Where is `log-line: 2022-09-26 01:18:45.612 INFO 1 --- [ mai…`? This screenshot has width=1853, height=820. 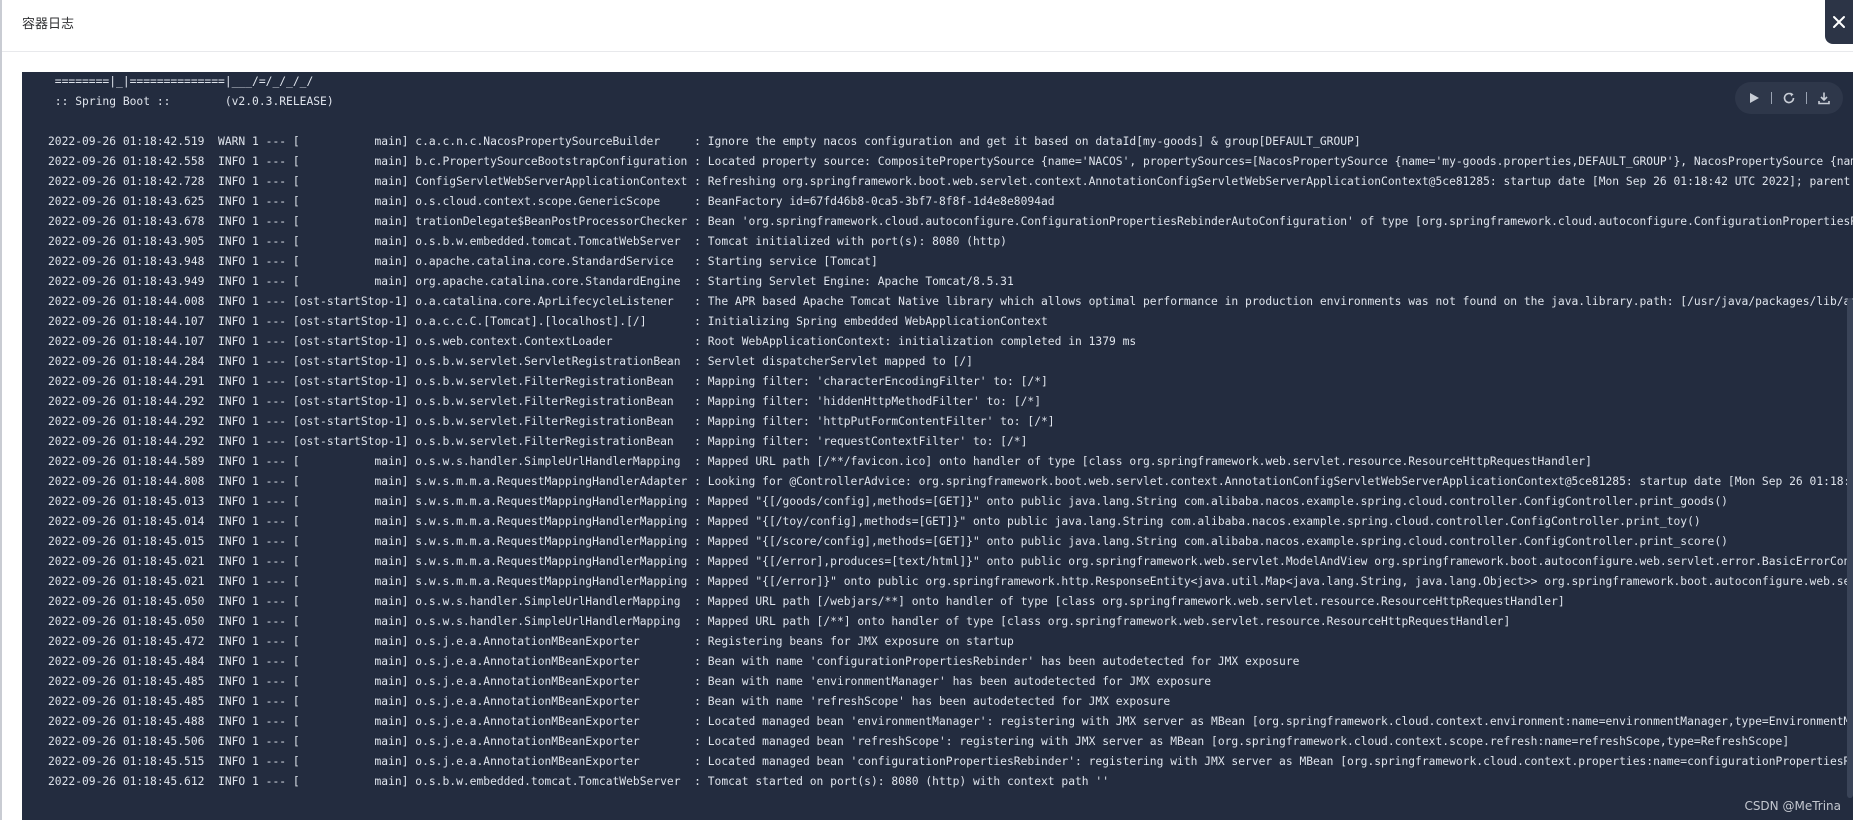
log-line: 2022-09-26 01:18:45.612 INFO 1 --- [ mai… is located at coordinates (579, 781).